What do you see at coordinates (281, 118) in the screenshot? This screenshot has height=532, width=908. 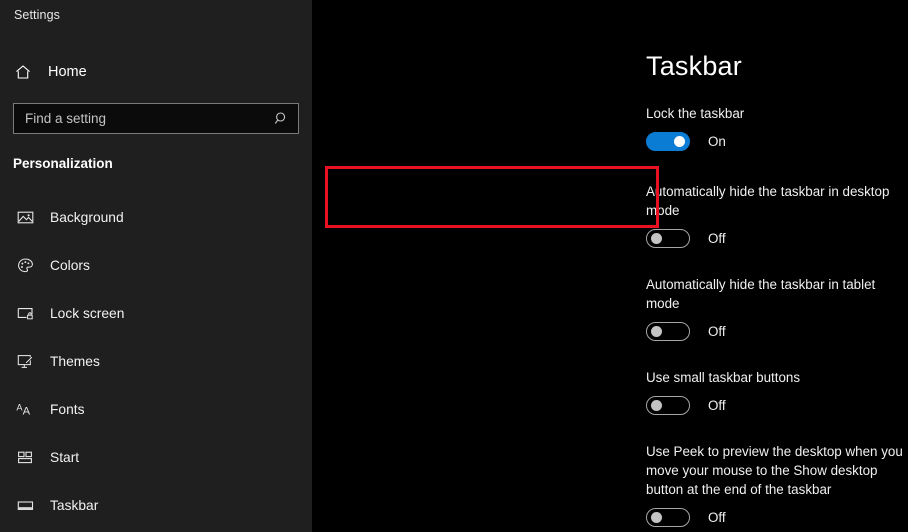 I see `search-icon` at bounding box center [281, 118].